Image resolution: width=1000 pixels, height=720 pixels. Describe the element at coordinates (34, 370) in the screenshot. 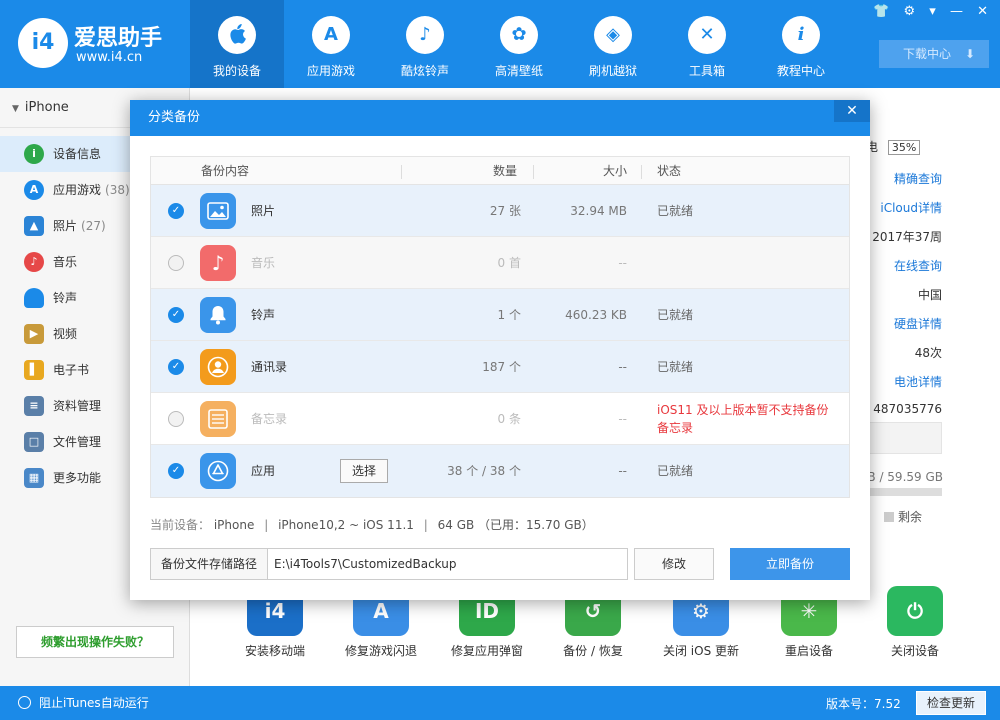

I see `book-icon: ▌` at that location.